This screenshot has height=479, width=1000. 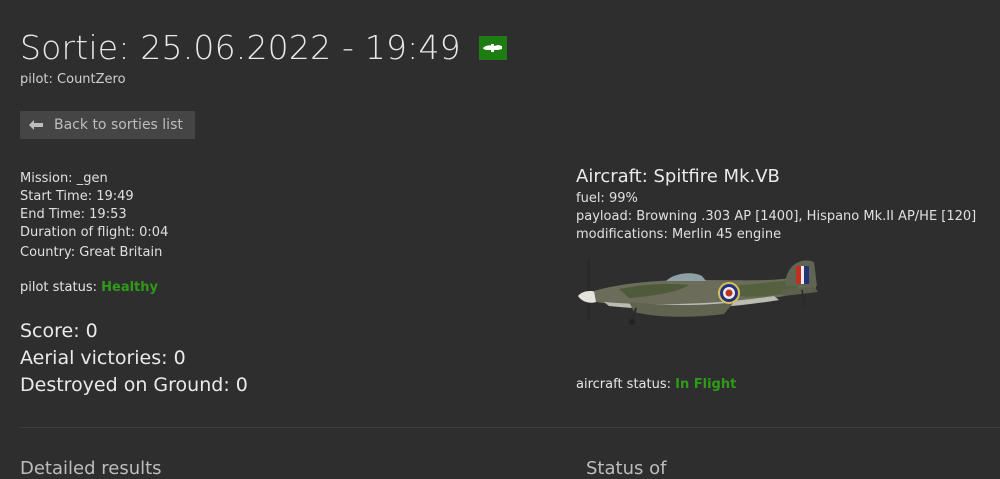 What do you see at coordinates (134, 385) in the screenshot?
I see `ground-destroyed-line: Destroyed on Ground: 0` at bounding box center [134, 385].